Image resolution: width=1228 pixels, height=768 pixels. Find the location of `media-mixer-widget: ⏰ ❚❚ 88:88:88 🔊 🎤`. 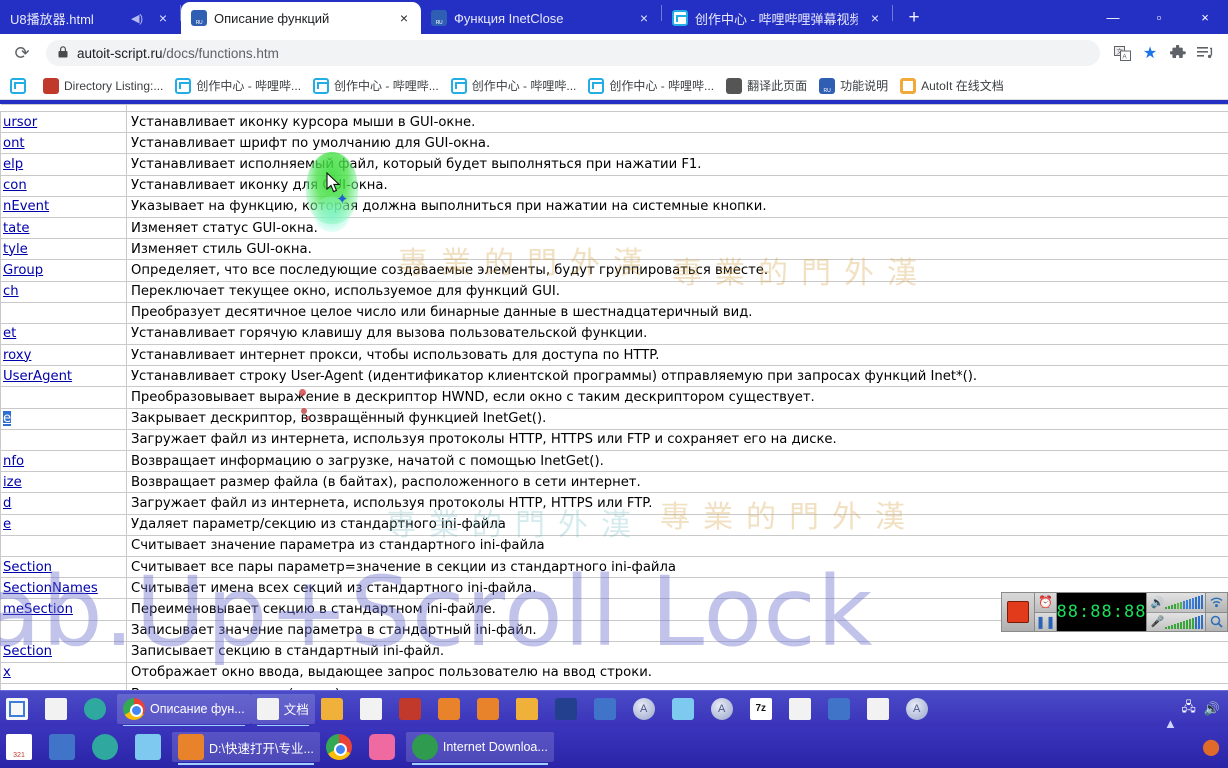

media-mixer-widget: ⏰ ❚❚ 88:88:88 🔊 🎤 is located at coordinates (1114, 612).